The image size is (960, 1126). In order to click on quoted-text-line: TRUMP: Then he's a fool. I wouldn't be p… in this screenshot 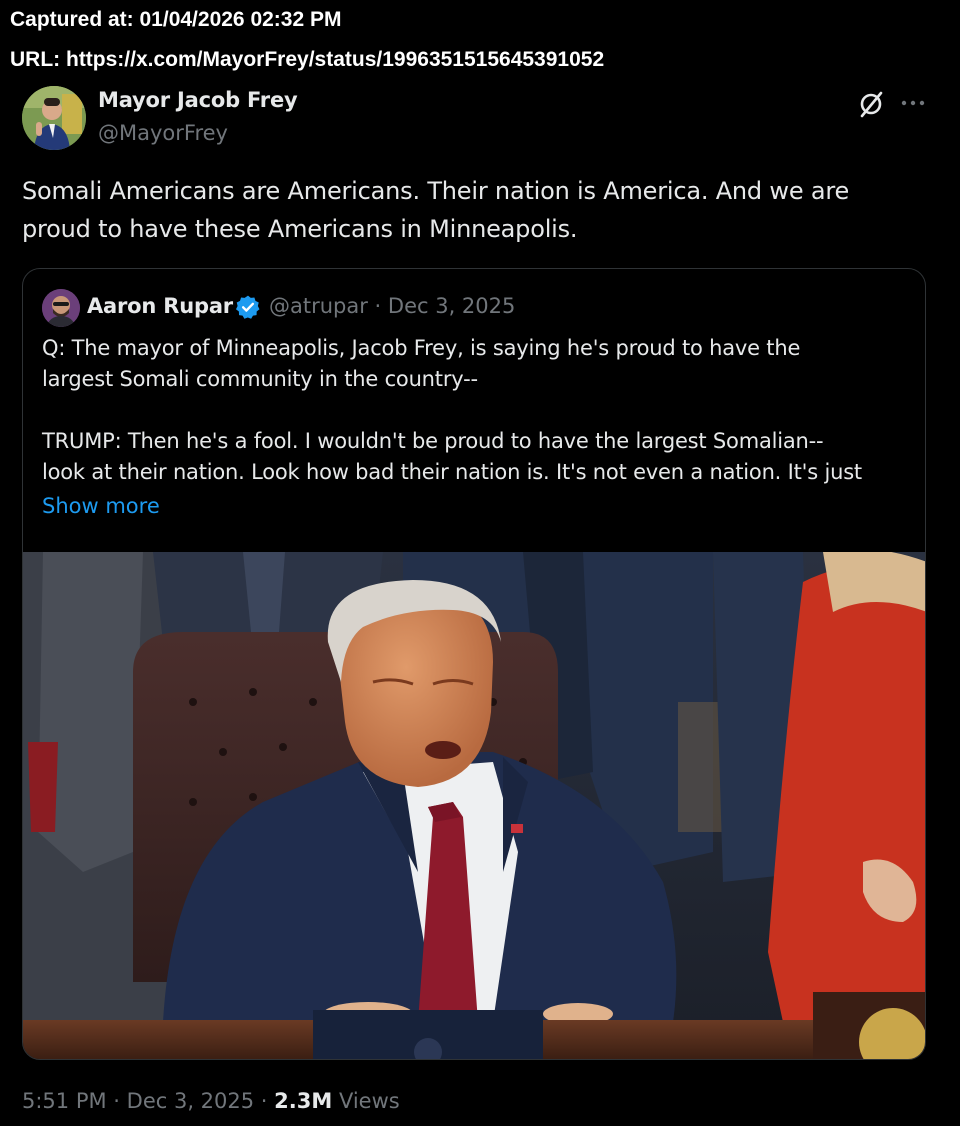, I will do `click(433, 441)`.